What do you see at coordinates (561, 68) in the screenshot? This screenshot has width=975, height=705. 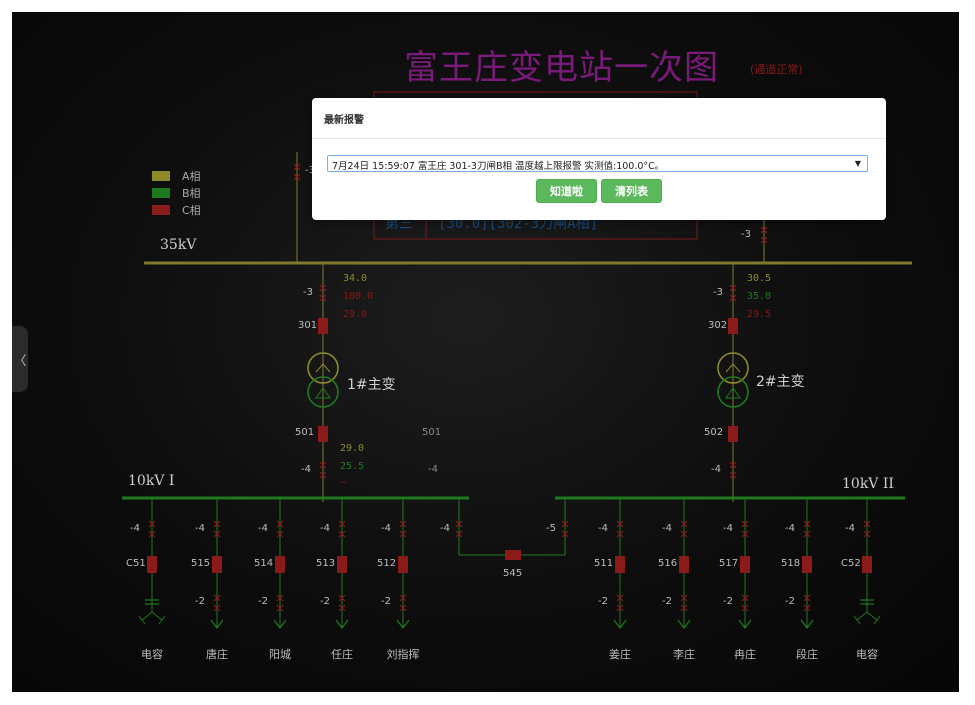 I see `page-title: 富王庄变电站一次图` at bounding box center [561, 68].